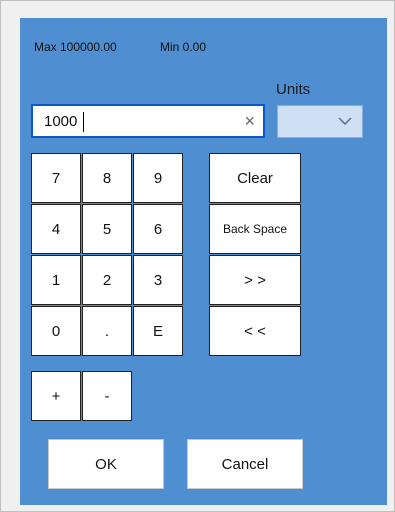  Describe the element at coordinates (107, 280) in the screenshot. I see `key-2: 2` at that location.